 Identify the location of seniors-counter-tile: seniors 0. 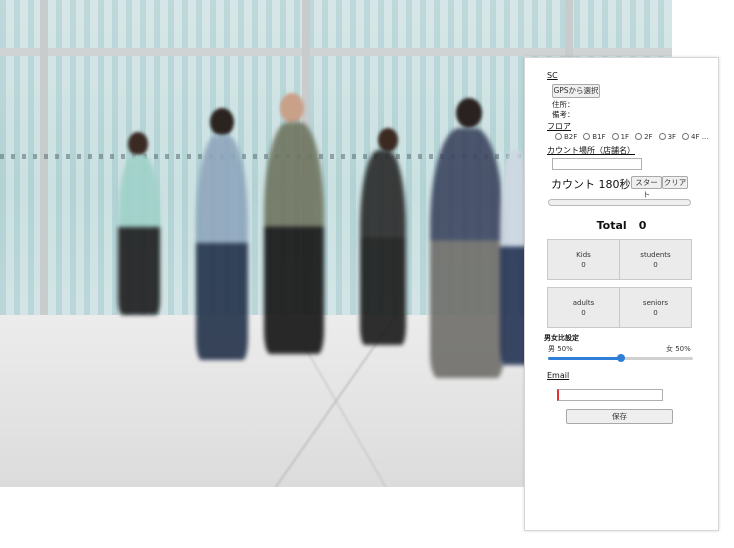
(655, 307).